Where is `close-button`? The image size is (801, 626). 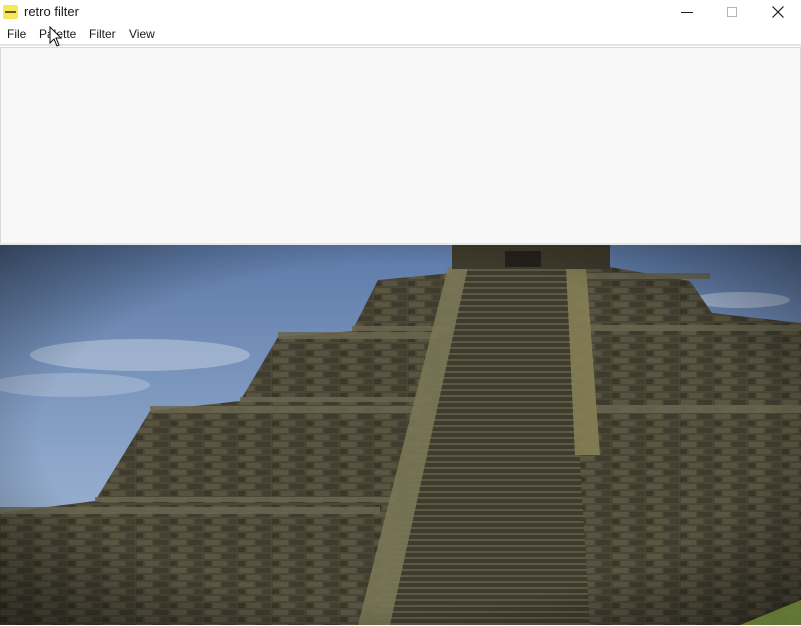 close-button is located at coordinates (778, 12).